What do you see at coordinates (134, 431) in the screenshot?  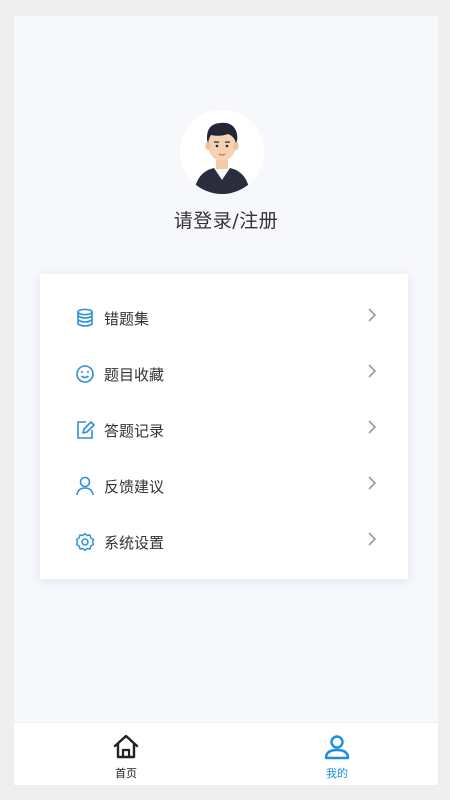 I see `menu-item-label: 答题记录` at bounding box center [134, 431].